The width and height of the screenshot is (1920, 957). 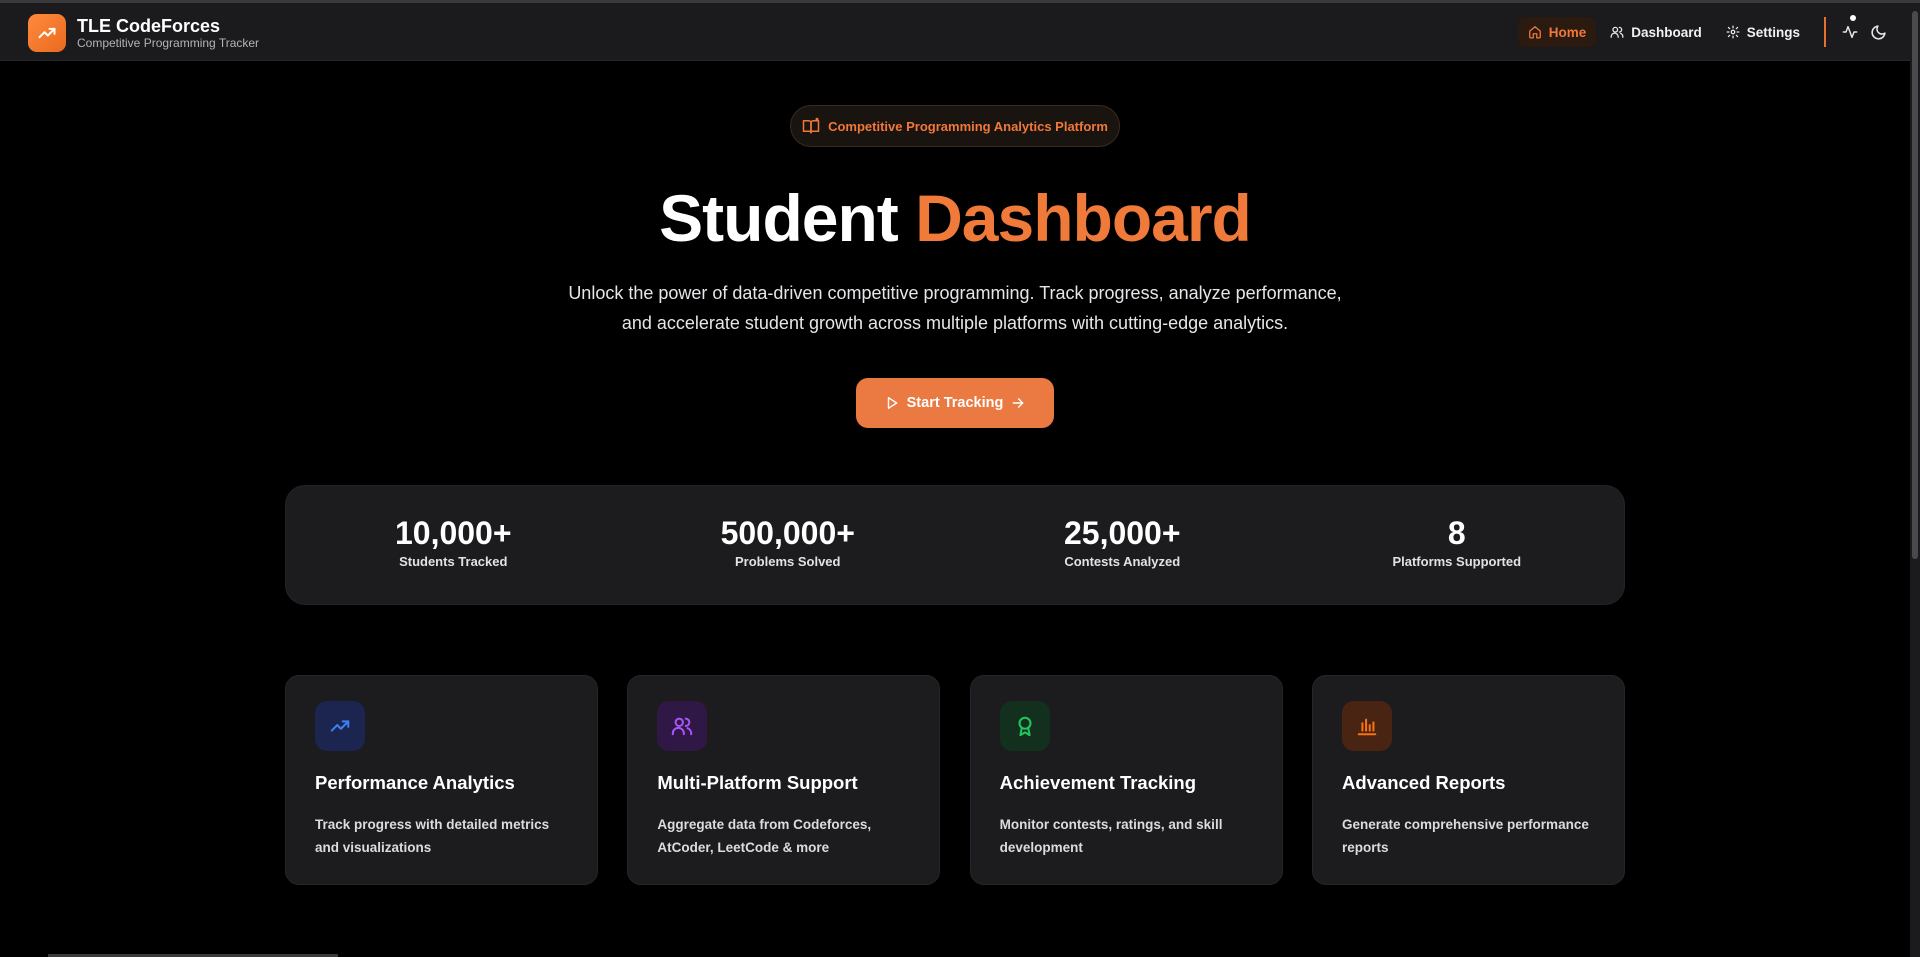 I want to click on stat-label: Problems Solved, so click(x=788, y=561).